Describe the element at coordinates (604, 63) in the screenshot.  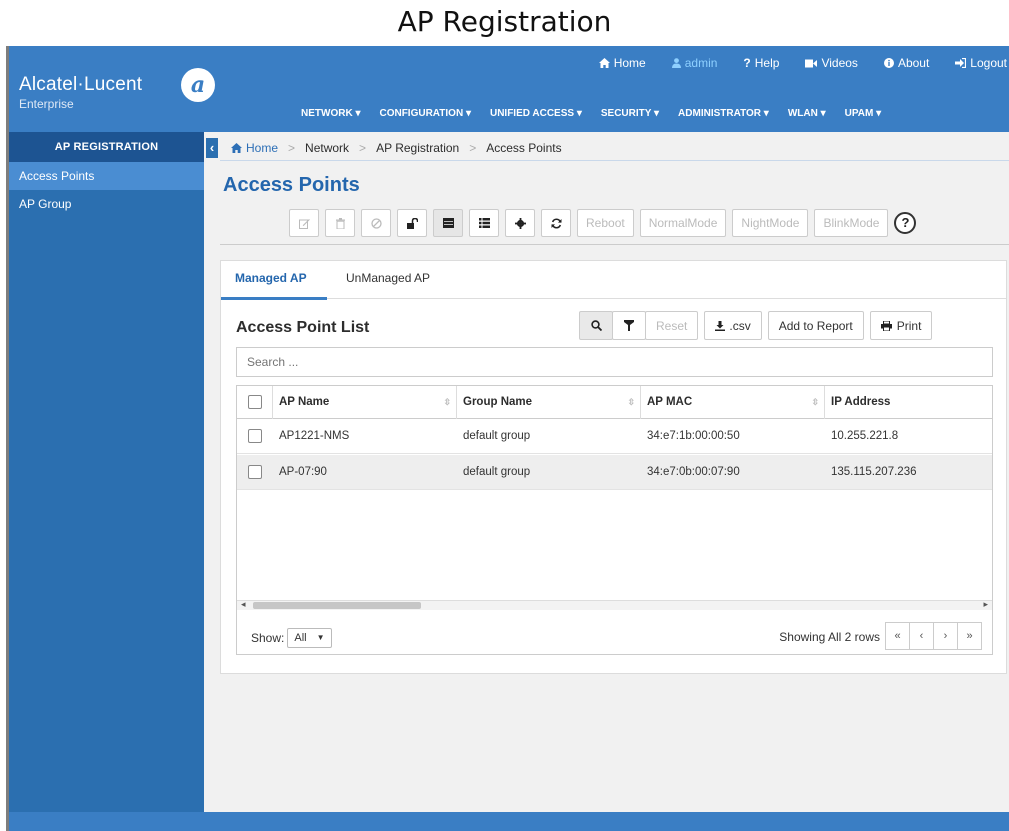
I see `home-icon` at that location.